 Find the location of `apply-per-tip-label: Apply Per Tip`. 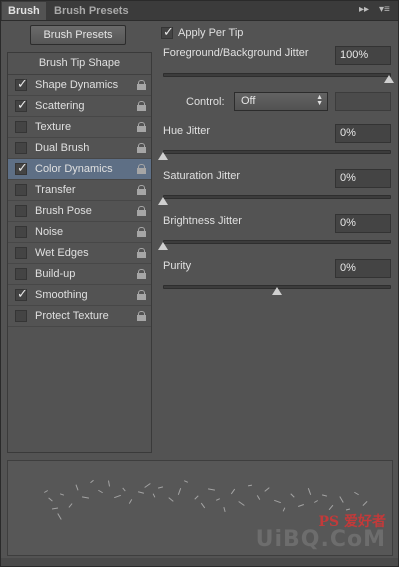

apply-per-tip-label: Apply Per Tip is located at coordinates (211, 33).